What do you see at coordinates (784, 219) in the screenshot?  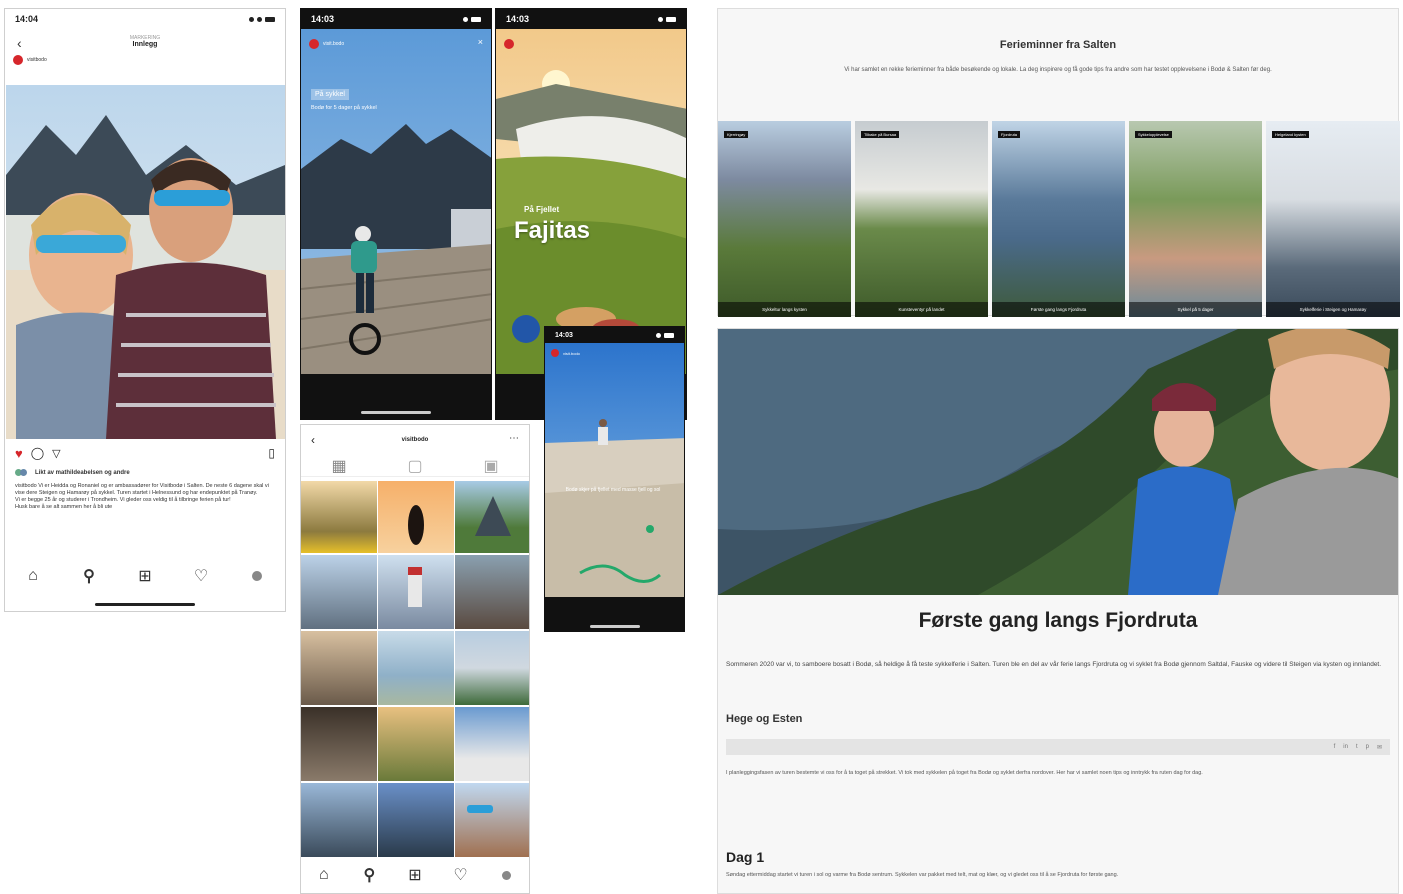 I see `memory-card: Kjerringøy Sykkeltur langs kysten` at bounding box center [784, 219].